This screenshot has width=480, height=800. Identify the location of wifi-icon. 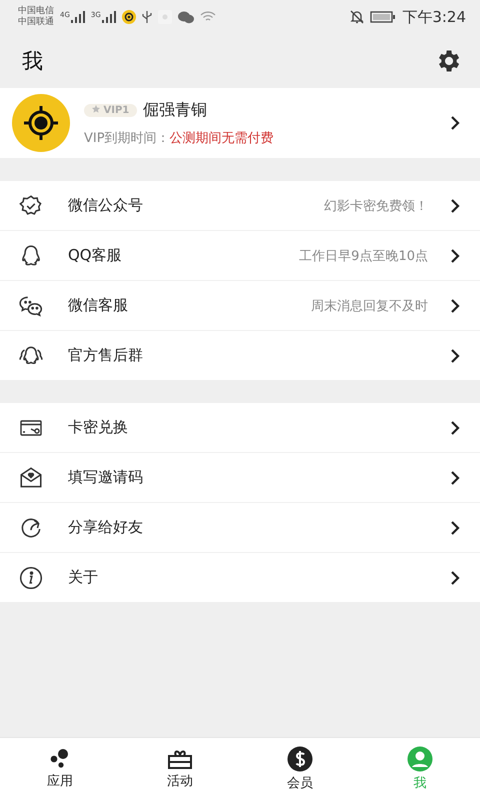
(208, 17).